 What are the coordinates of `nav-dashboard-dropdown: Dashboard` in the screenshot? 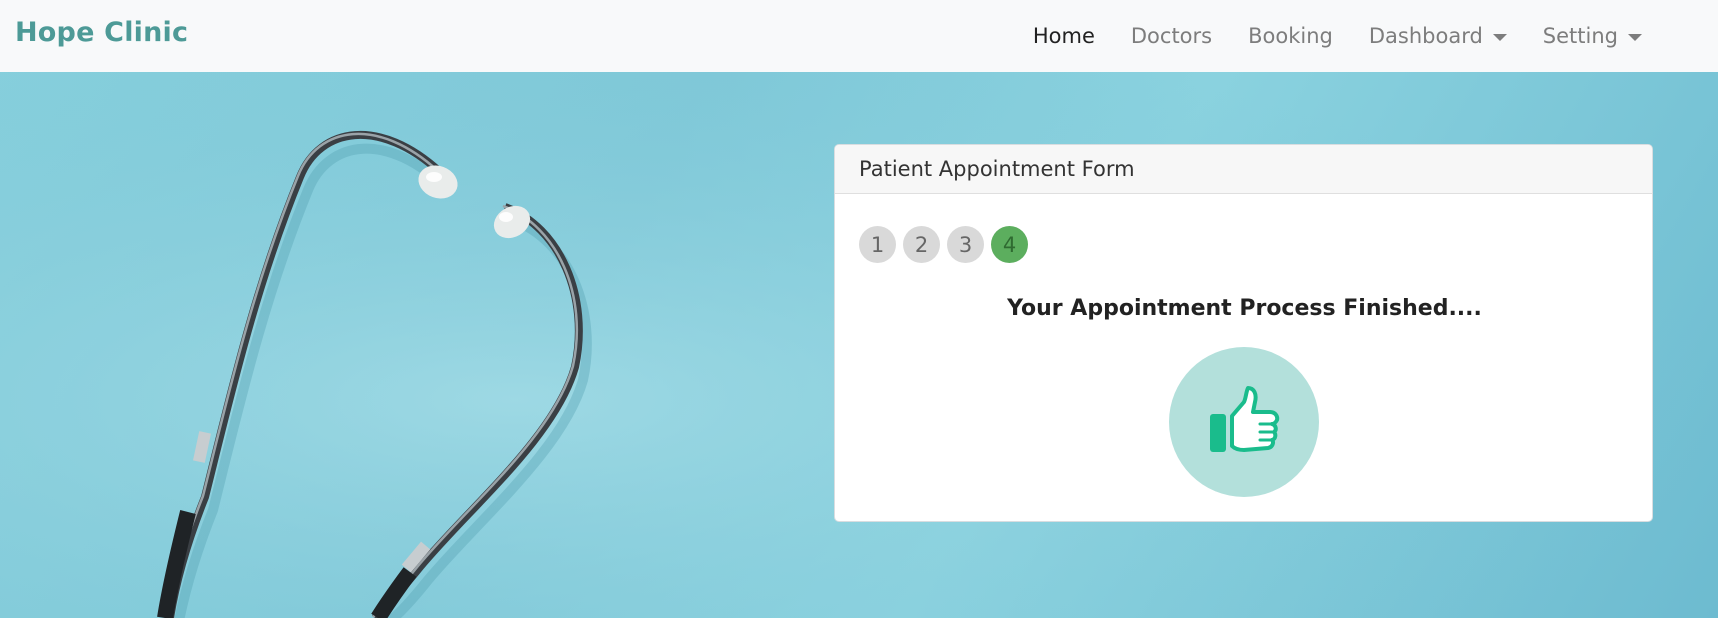 It's located at (1438, 36).